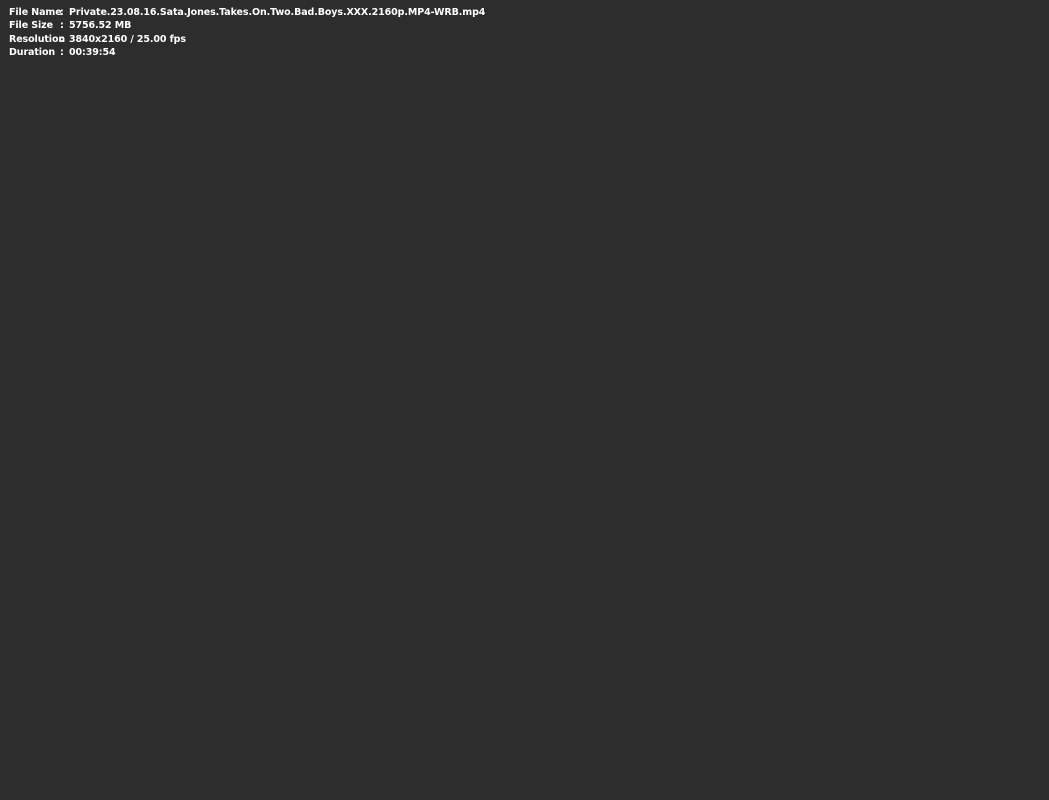  Describe the element at coordinates (92, 52) in the screenshot. I see `duration-value: 00:39:54` at that location.